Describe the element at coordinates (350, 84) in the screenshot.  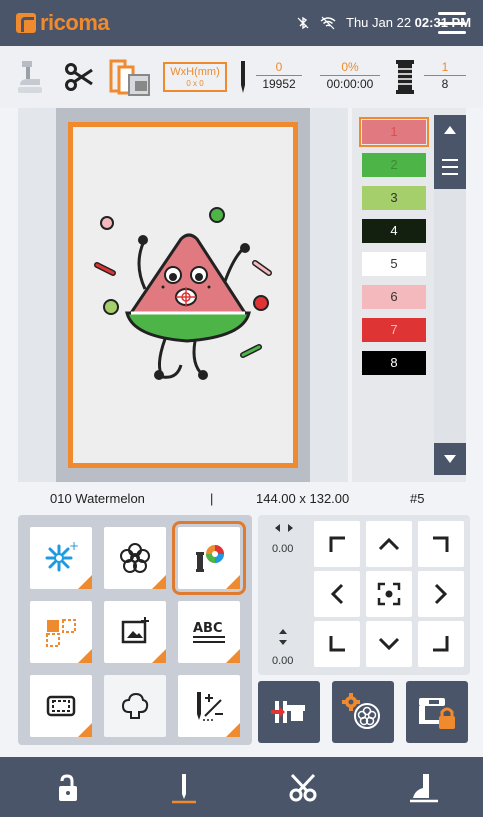
I see `progress-time: 00:00:00` at that location.